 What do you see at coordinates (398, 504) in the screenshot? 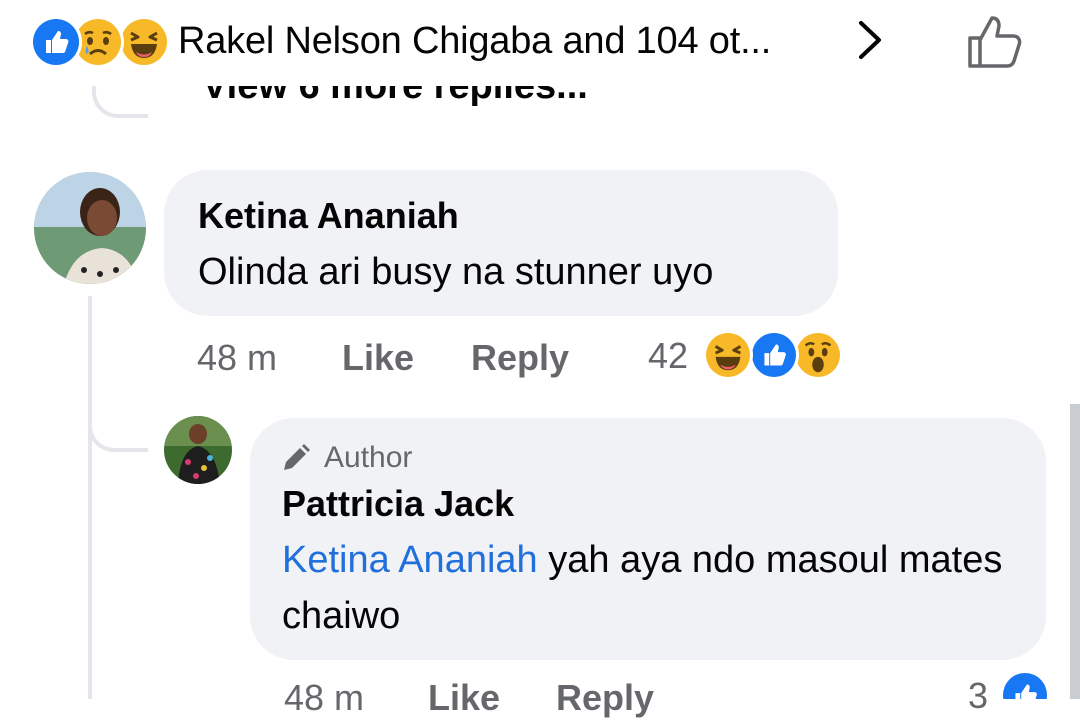
I see `comment-author: Pattricia Jack` at bounding box center [398, 504].